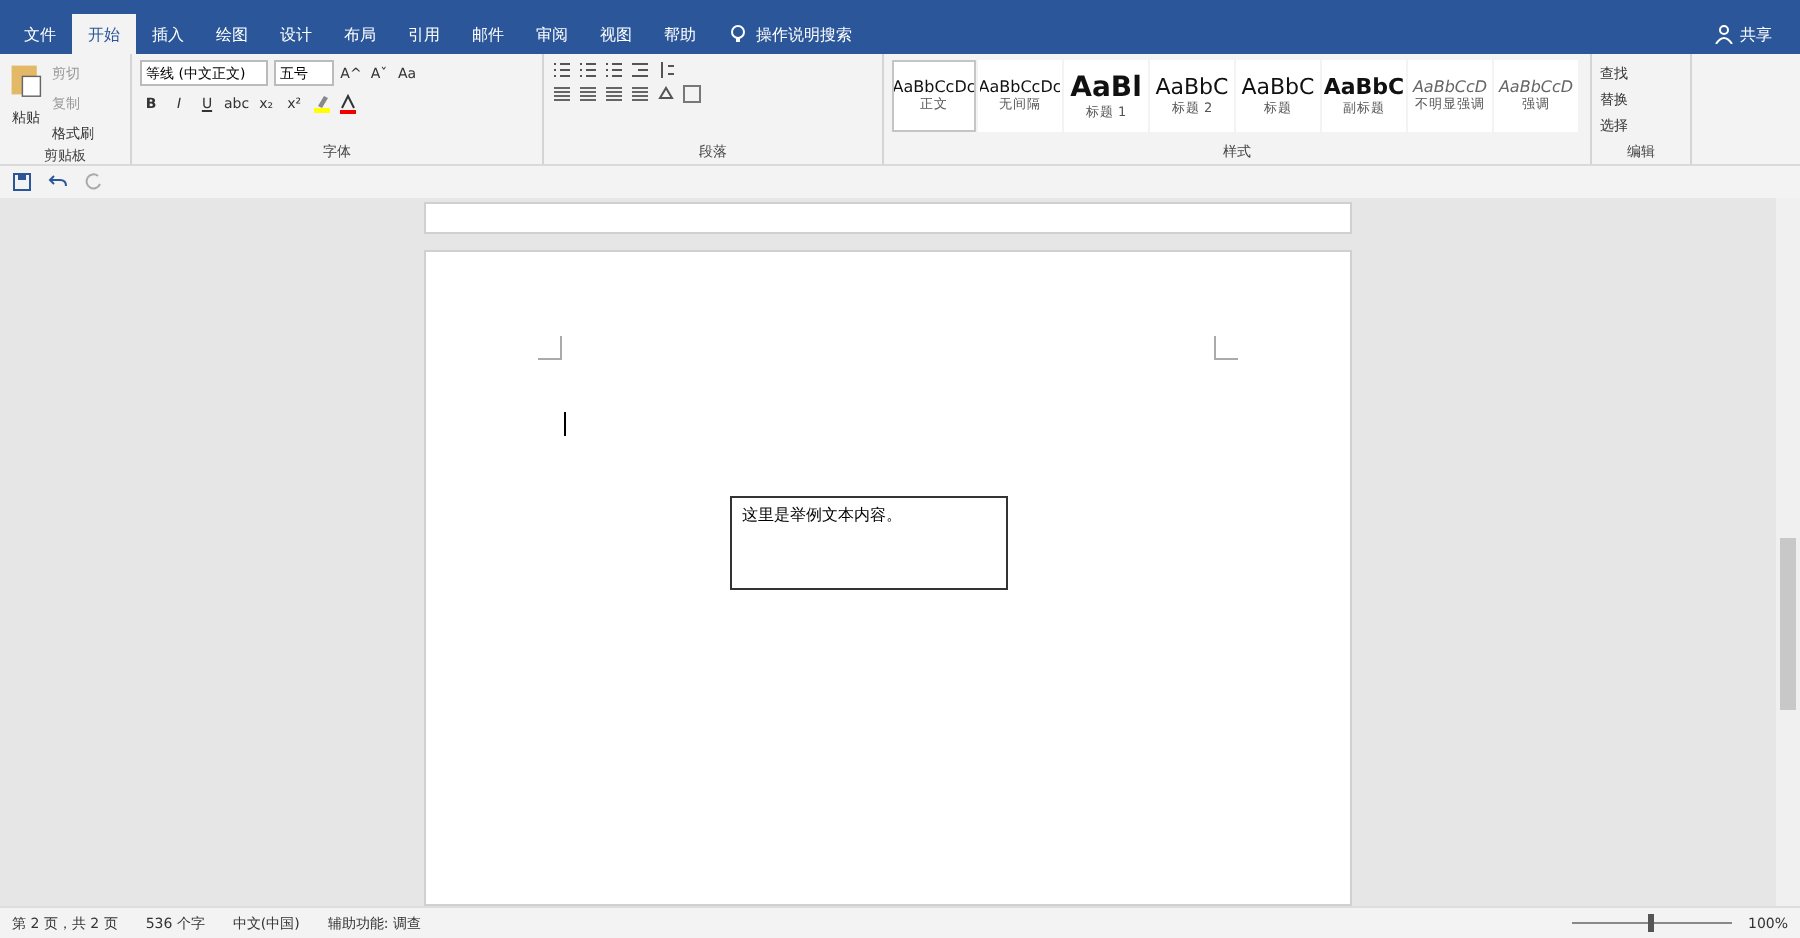 The height and width of the screenshot is (938, 1800). Describe the element at coordinates (26, 80) in the screenshot. I see `clipboard-icon` at that location.